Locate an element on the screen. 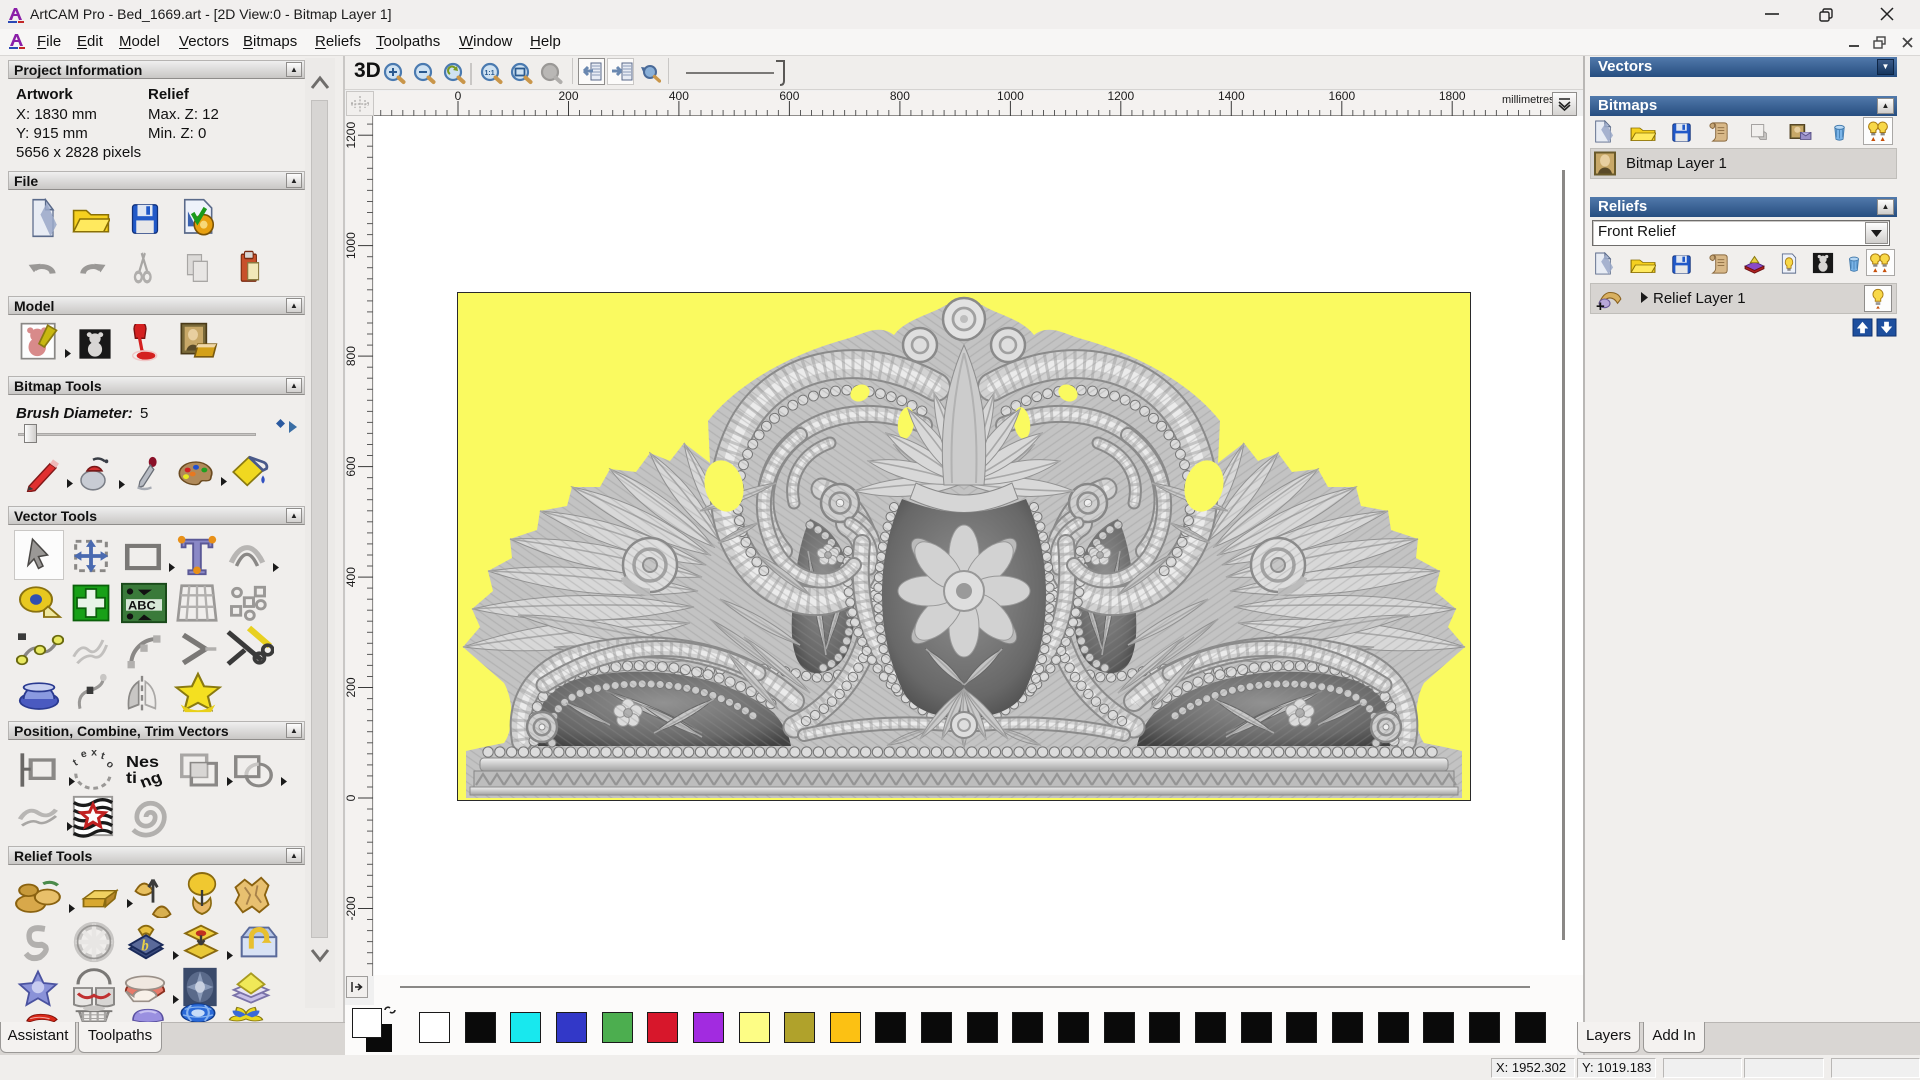 The image size is (1920, 1080). svg-text: x is located at coordinates (94, 753).